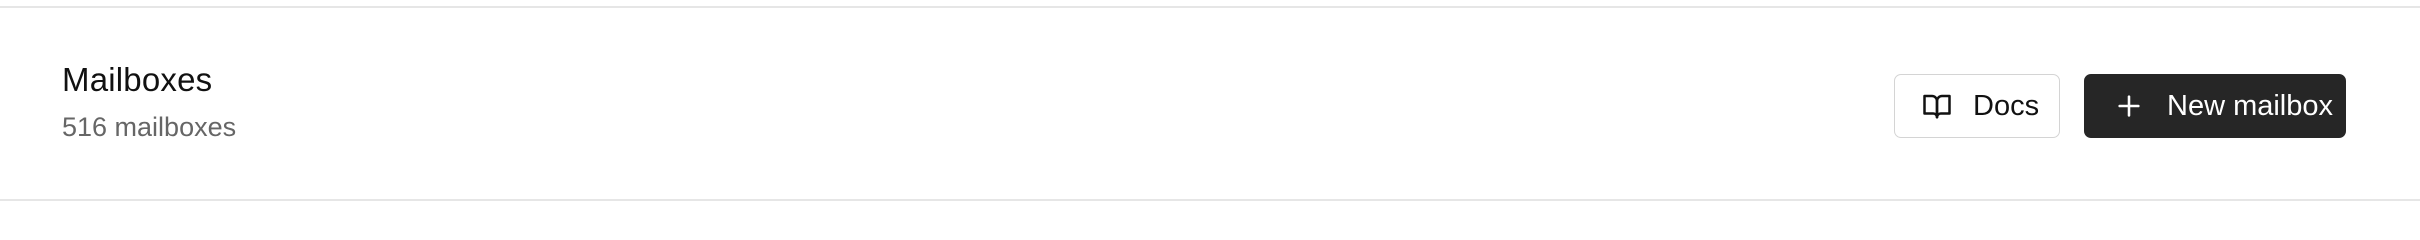  What do you see at coordinates (149, 102) in the screenshot?
I see `title-block: Mailboxes 516 mailboxes` at bounding box center [149, 102].